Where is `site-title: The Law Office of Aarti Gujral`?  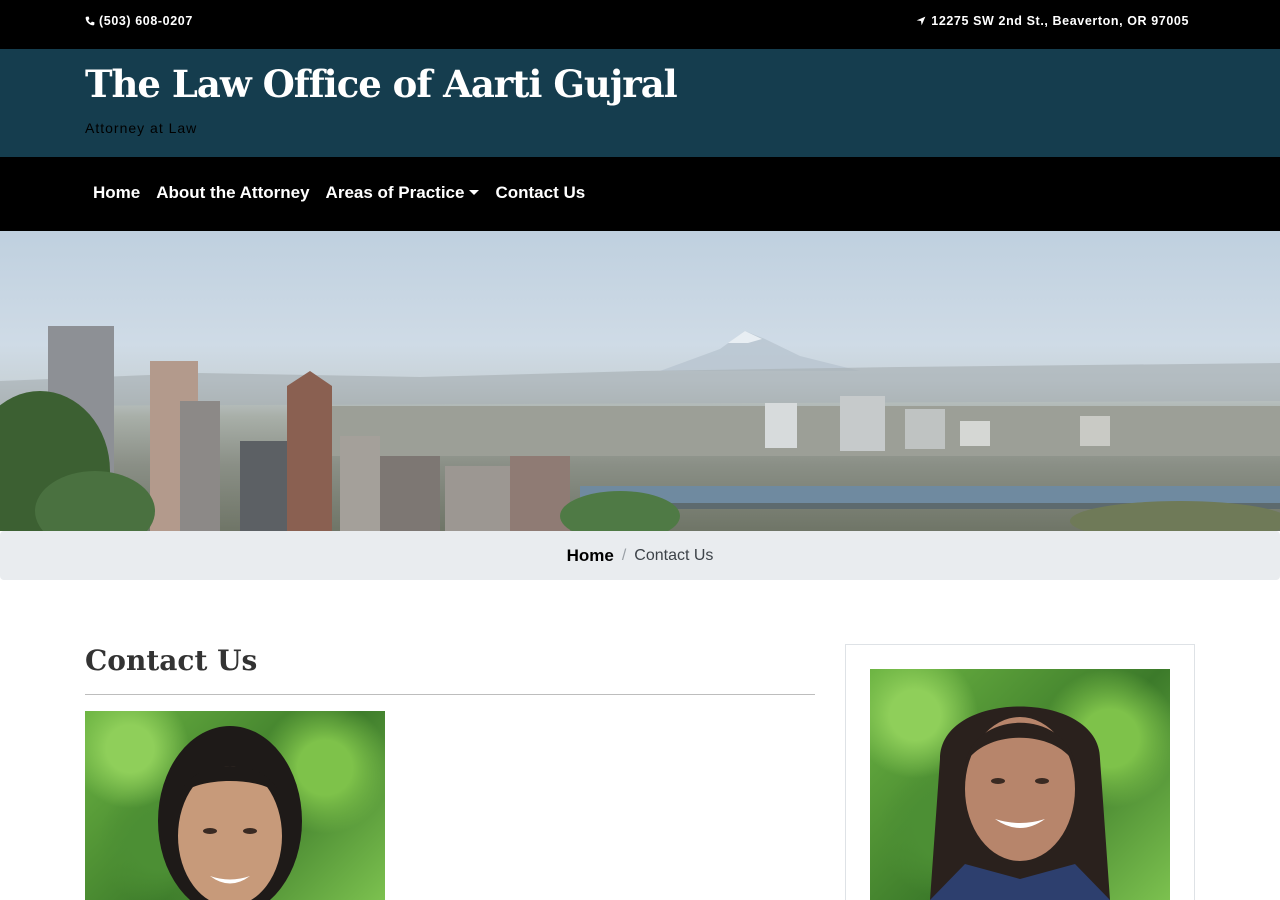 site-title: The Law Office of Aarti Gujral is located at coordinates (381, 84).